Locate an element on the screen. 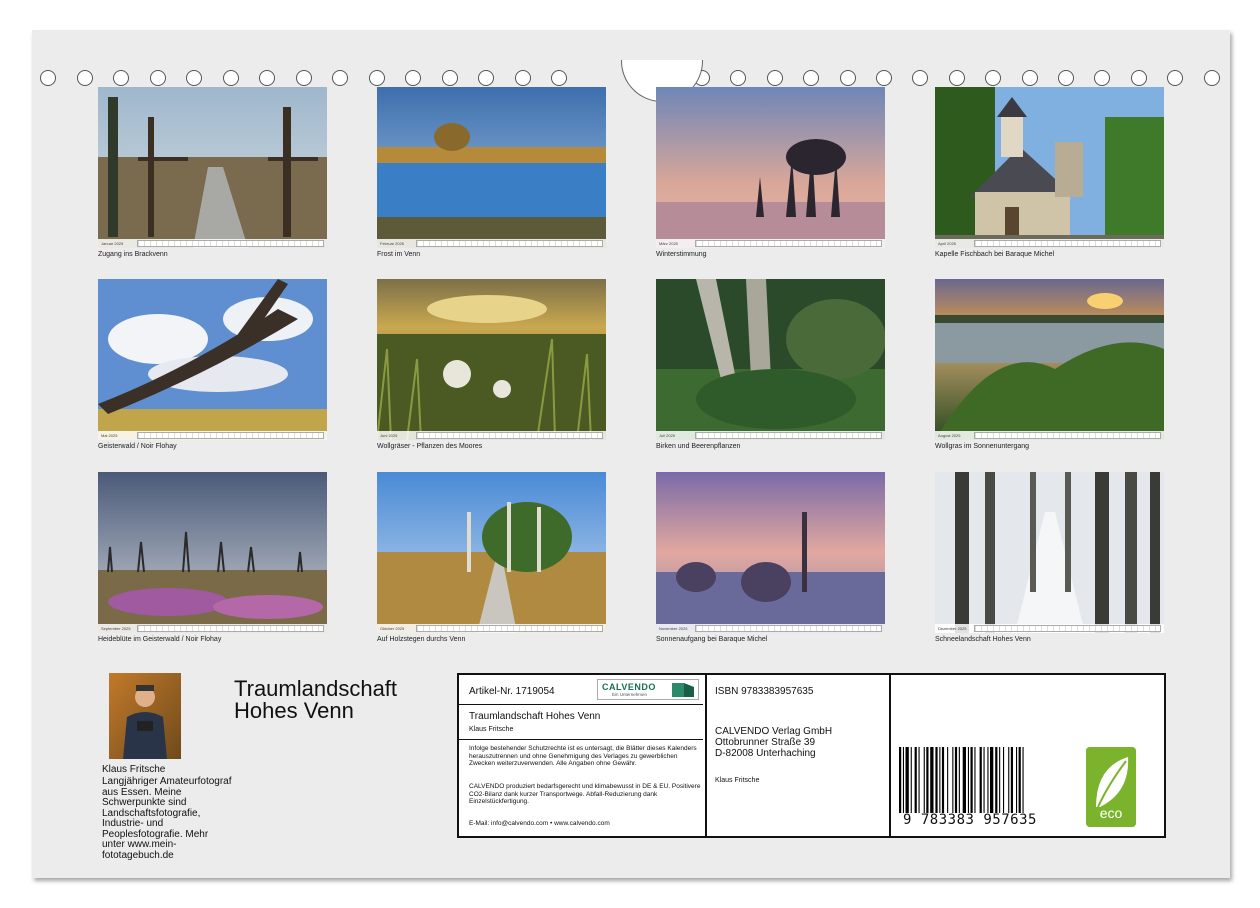 The height and width of the screenshot is (908, 1260). month-label: Februar 2025 is located at coordinates (392, 243).